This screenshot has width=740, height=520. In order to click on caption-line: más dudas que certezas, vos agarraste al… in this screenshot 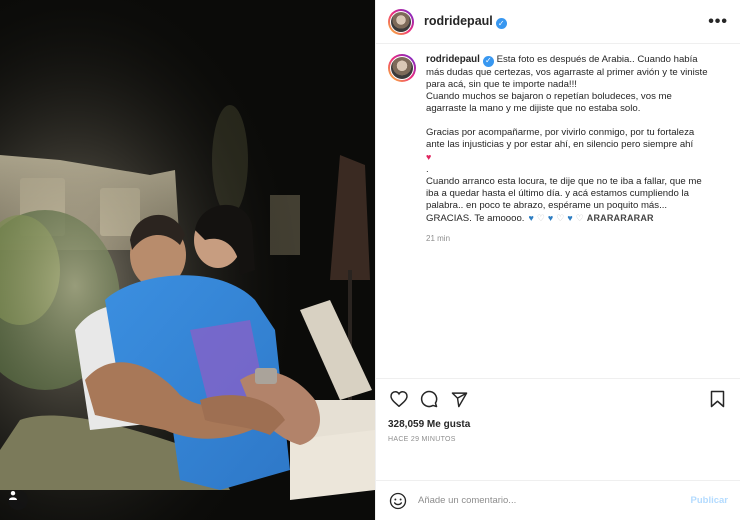, I will do `click(567, 72)`.